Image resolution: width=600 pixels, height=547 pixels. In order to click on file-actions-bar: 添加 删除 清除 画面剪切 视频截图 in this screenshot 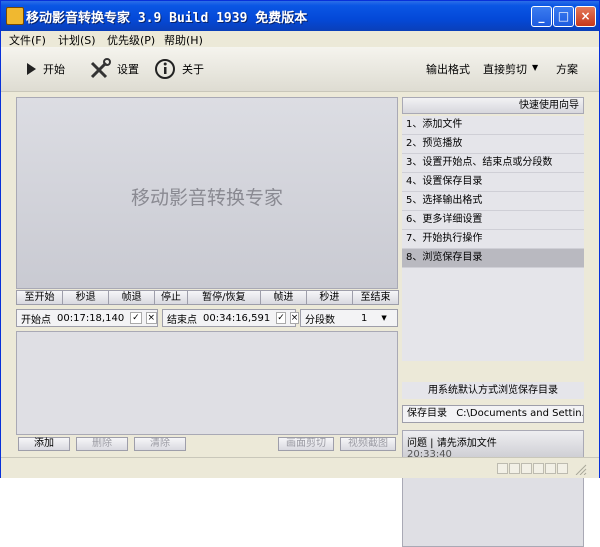, I will do `click(207, 444)`.